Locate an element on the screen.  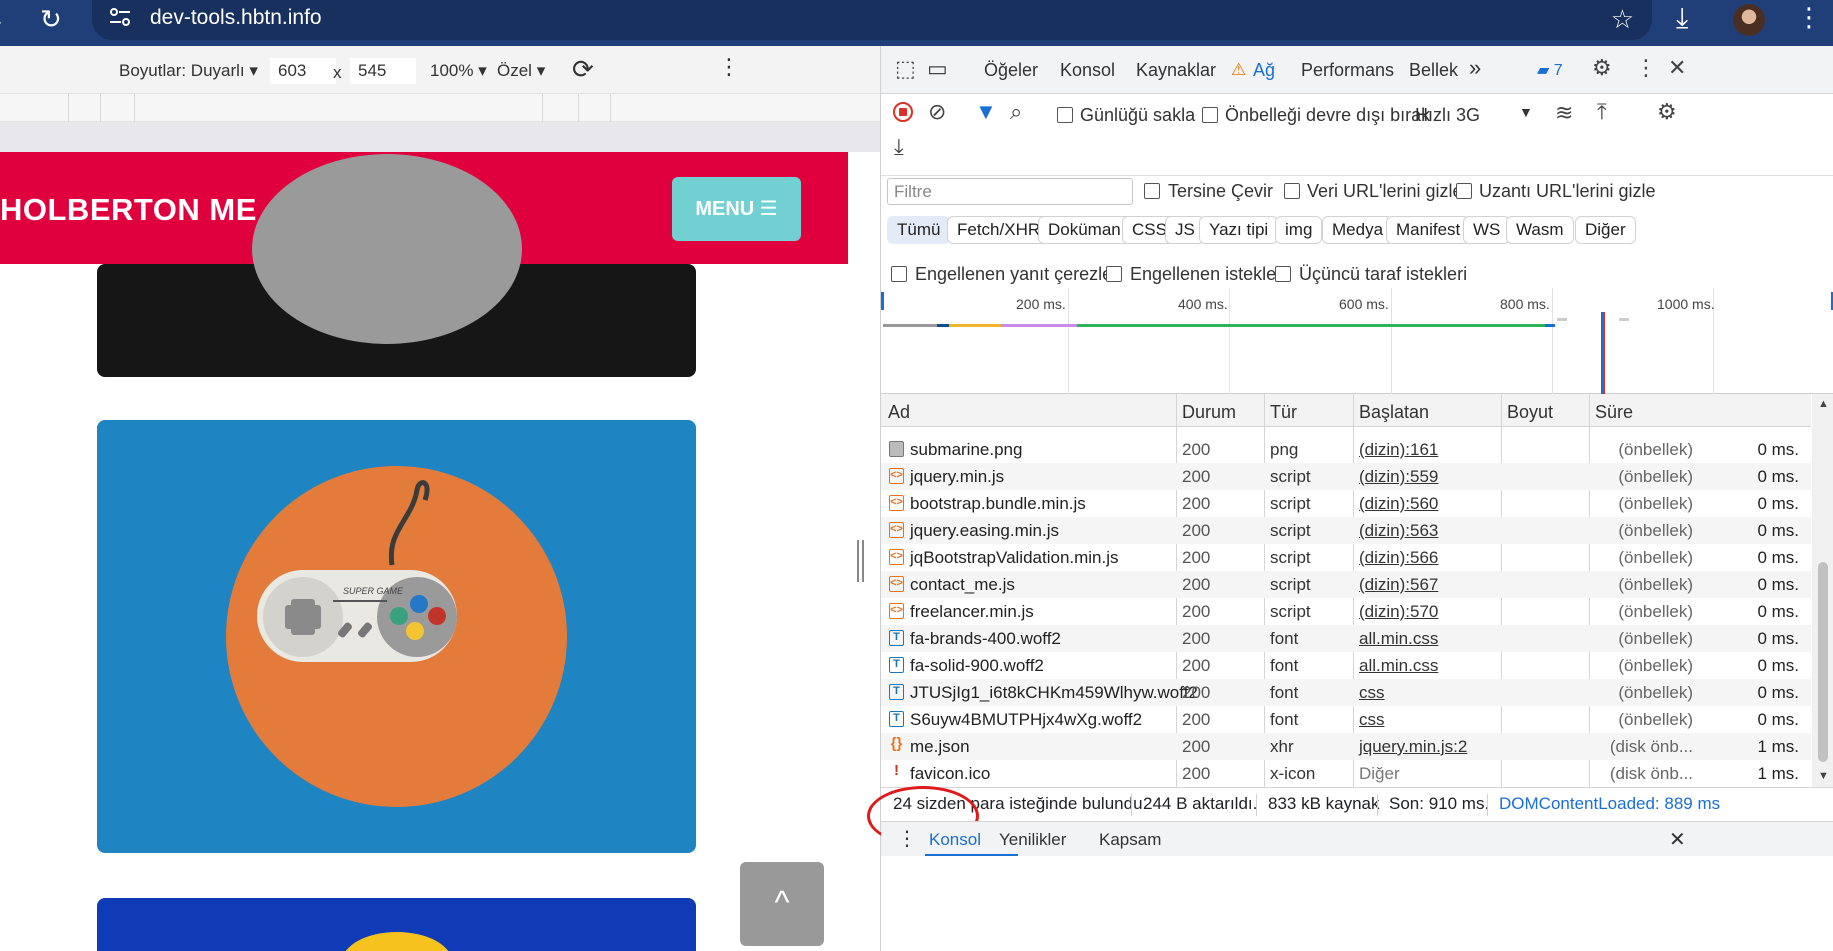
scroll-down-icon: ▼ is located at coordinates (1823, 776).